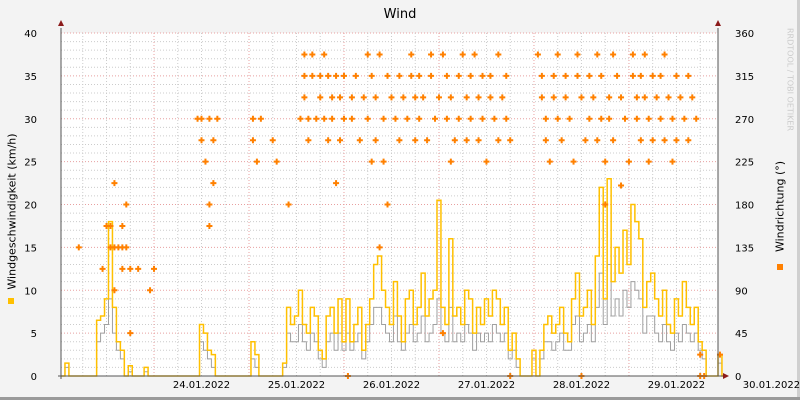  Describe the element at coordinates (741, 291) in the screenshot. I see `y2-tick-label: 90` at that location.